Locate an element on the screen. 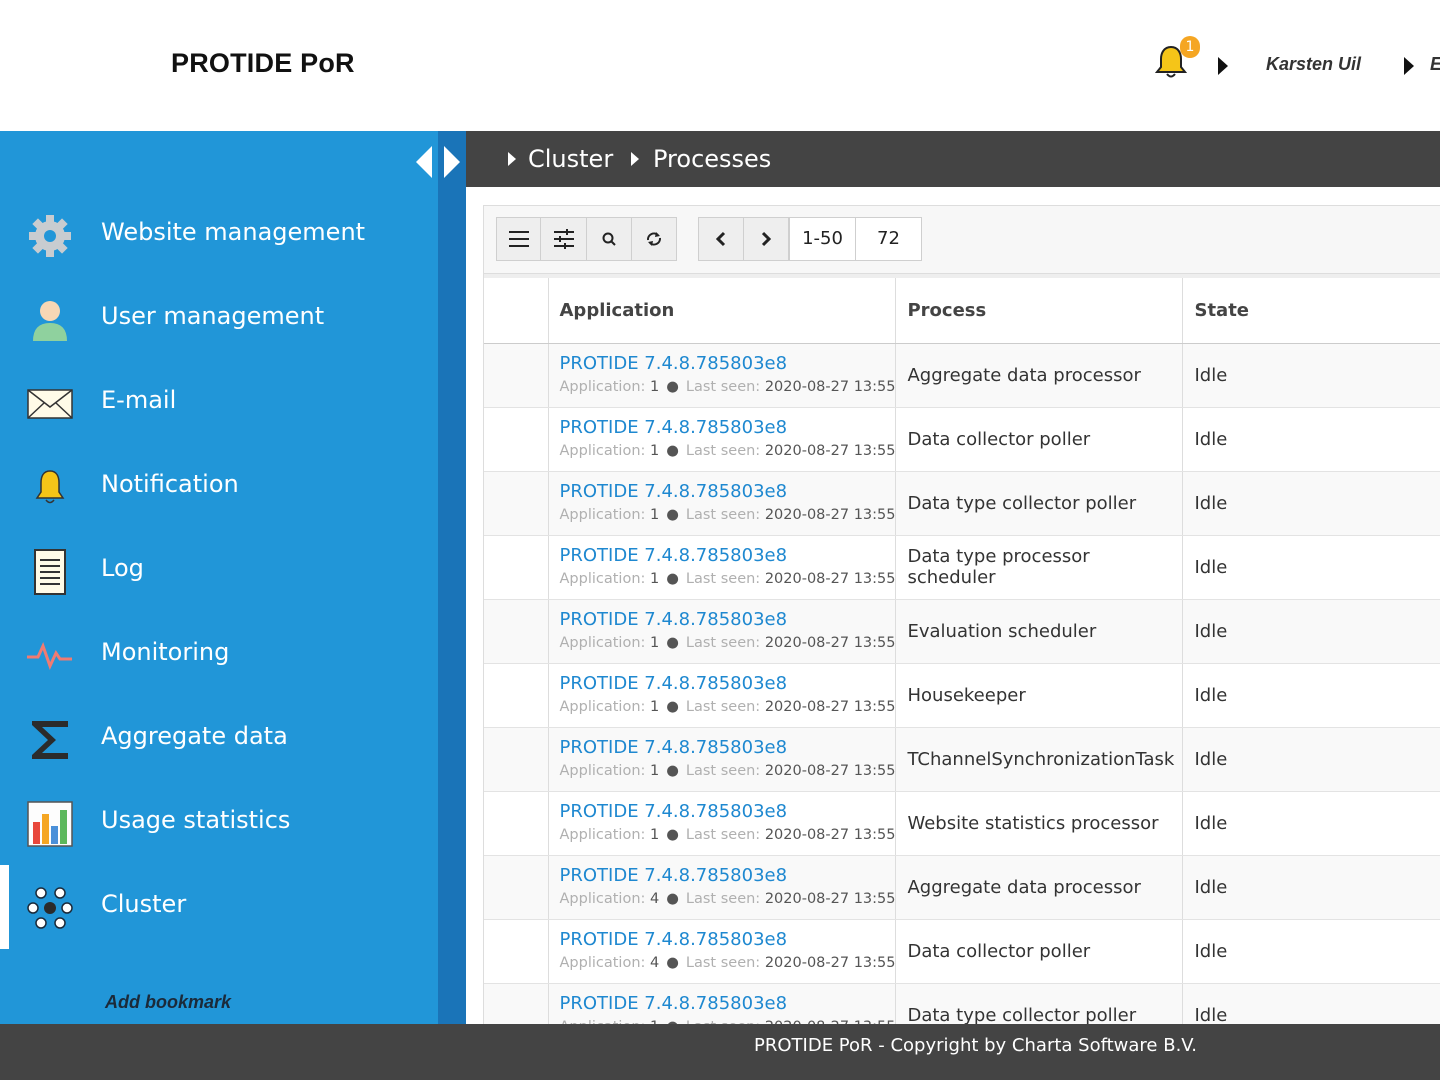  top-header: PROTIDE PoR 1 Karsten Uil E is located at coordinates (720, 65).